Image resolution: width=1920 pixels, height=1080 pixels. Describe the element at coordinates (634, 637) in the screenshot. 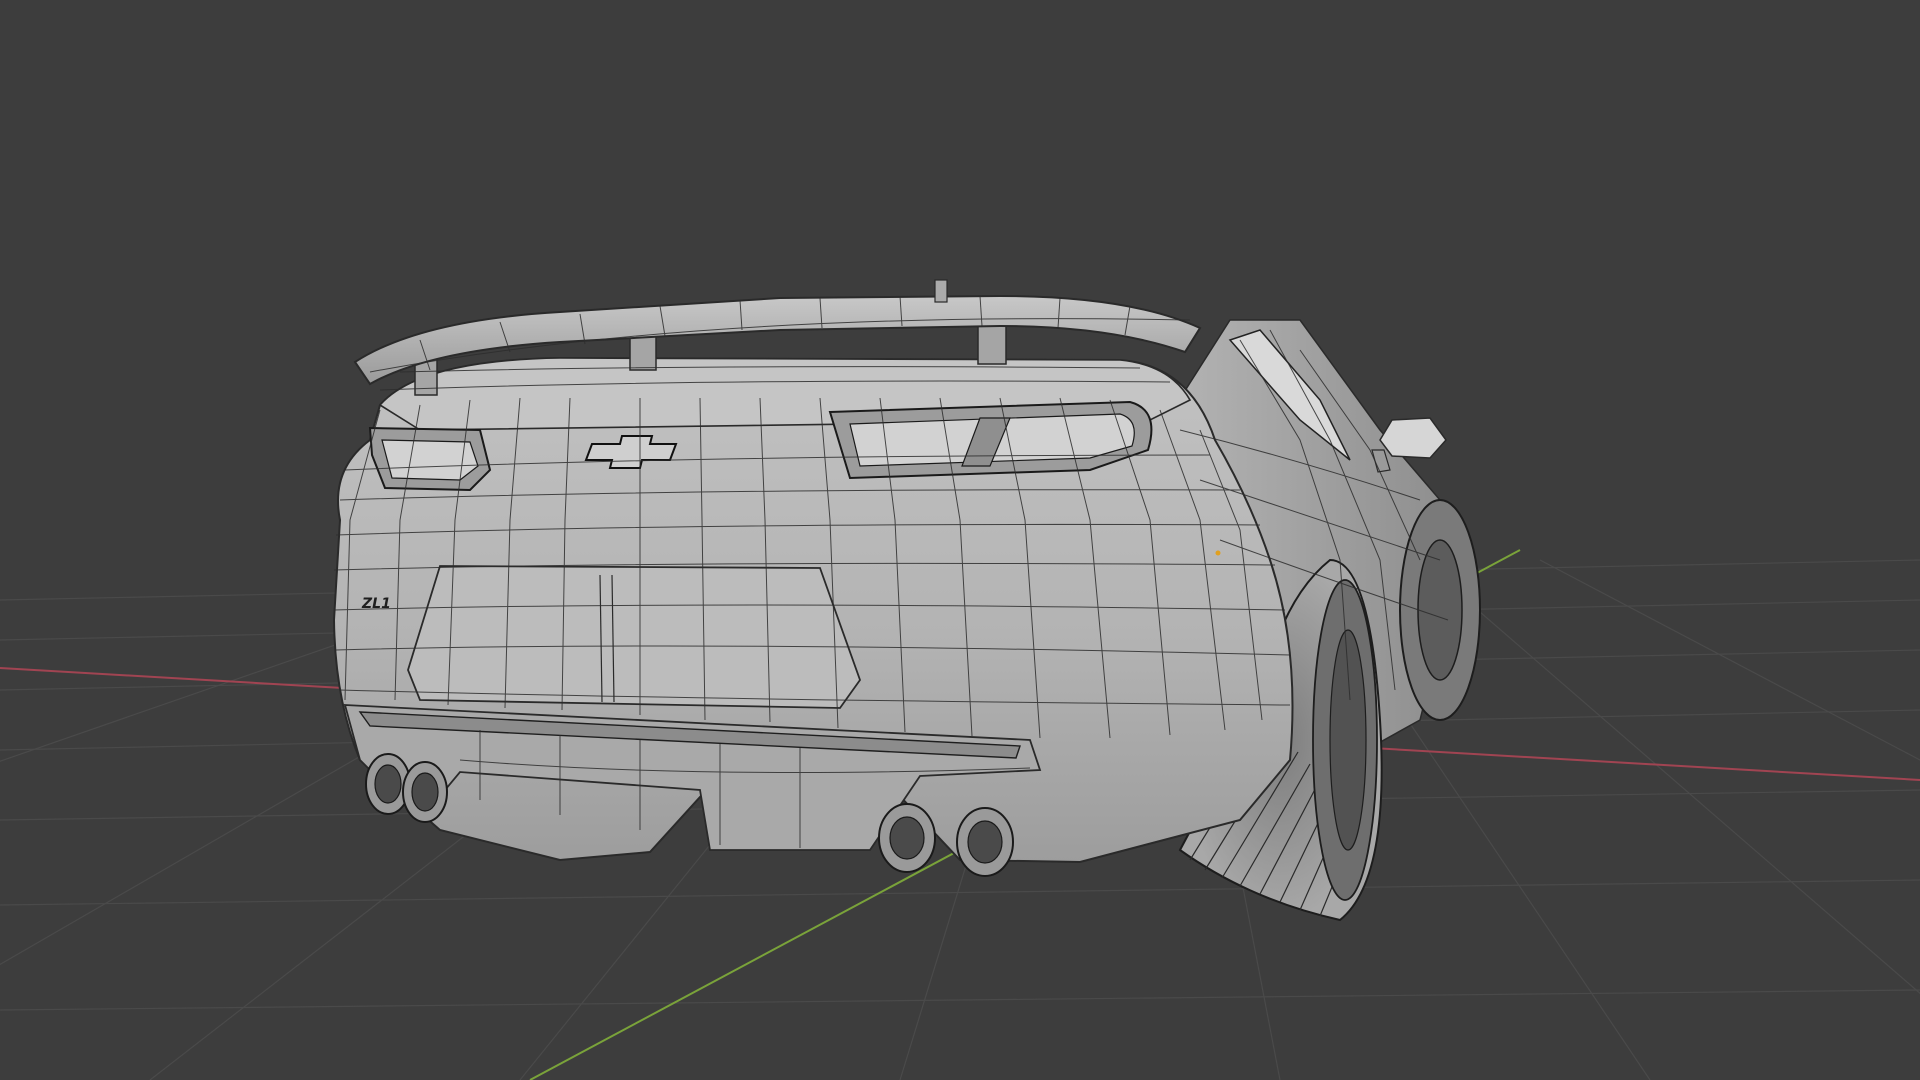

I see `license-plate-recess` at that location.